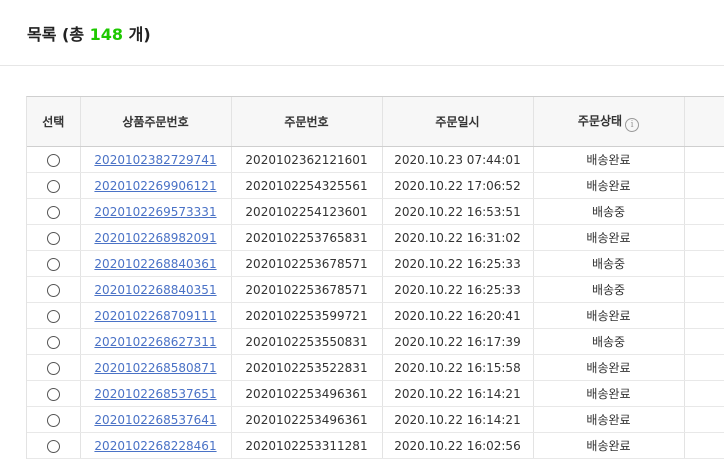 The height and width of the screenshot is (459, 724). I want to click on product-order-no-link: 2020102268840361, so click(155, 264).